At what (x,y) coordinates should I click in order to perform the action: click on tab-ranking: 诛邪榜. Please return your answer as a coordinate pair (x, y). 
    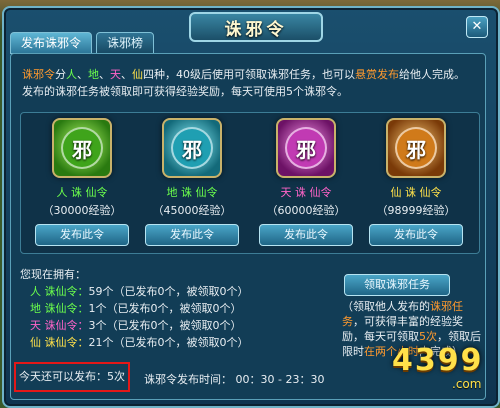
    Looking at the image, I should click on (125, 43).